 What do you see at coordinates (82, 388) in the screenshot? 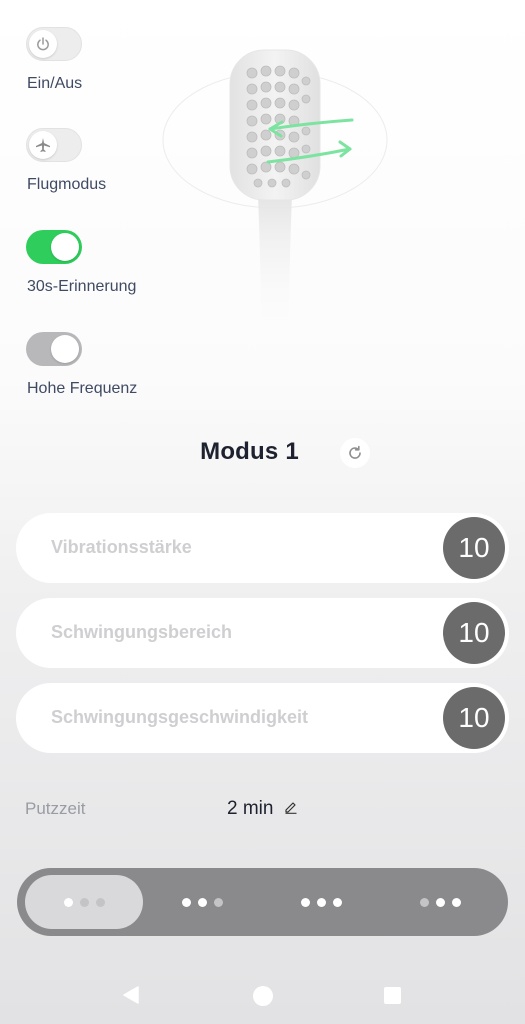
I see `high-frequency-label: Hohe Frequenz` at bounding box center [82, 388].